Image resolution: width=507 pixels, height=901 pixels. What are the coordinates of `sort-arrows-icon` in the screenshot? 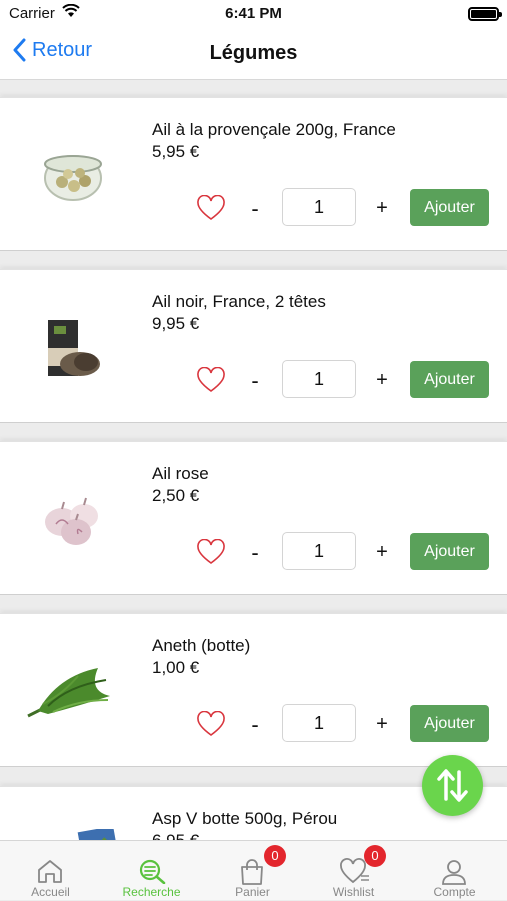 It's located at (452, 785).